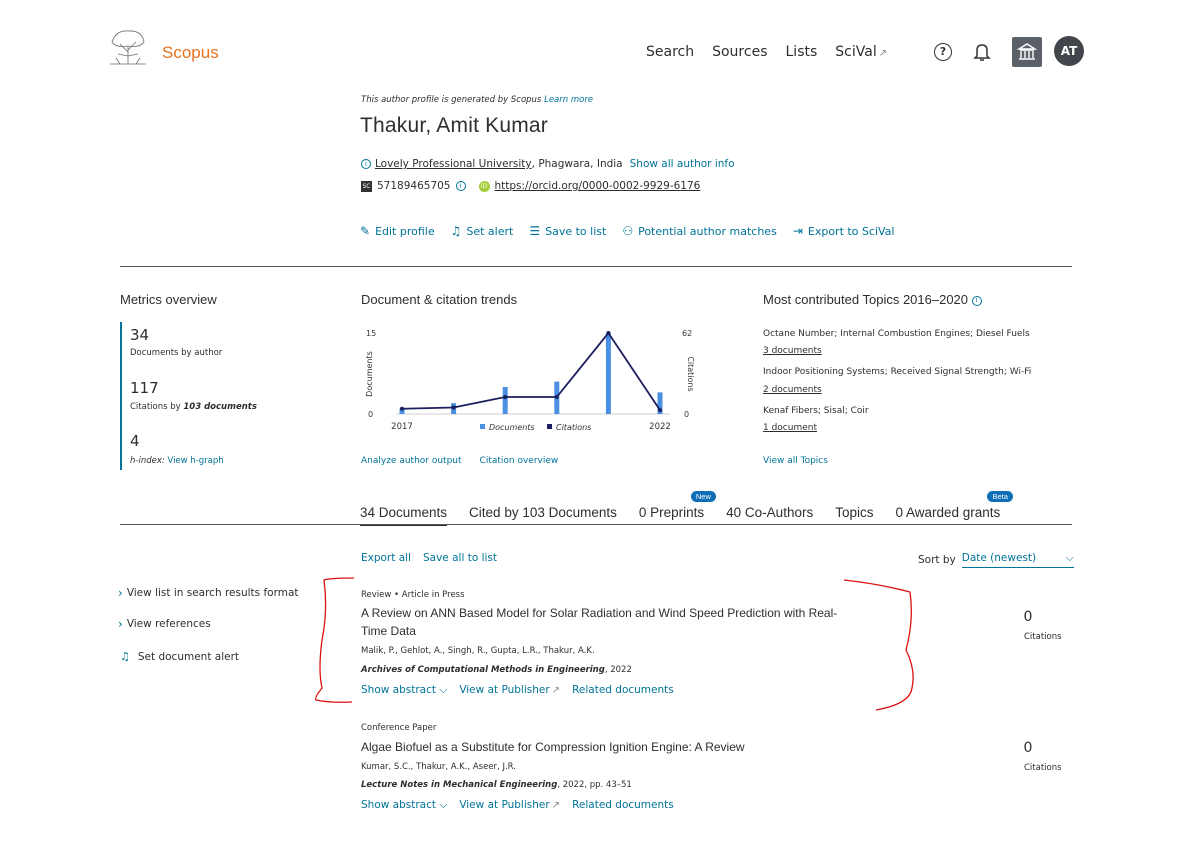  Describe the element at coordinates (1069, 51) in the screenshot. I see `user-avatar: AT` at that location.